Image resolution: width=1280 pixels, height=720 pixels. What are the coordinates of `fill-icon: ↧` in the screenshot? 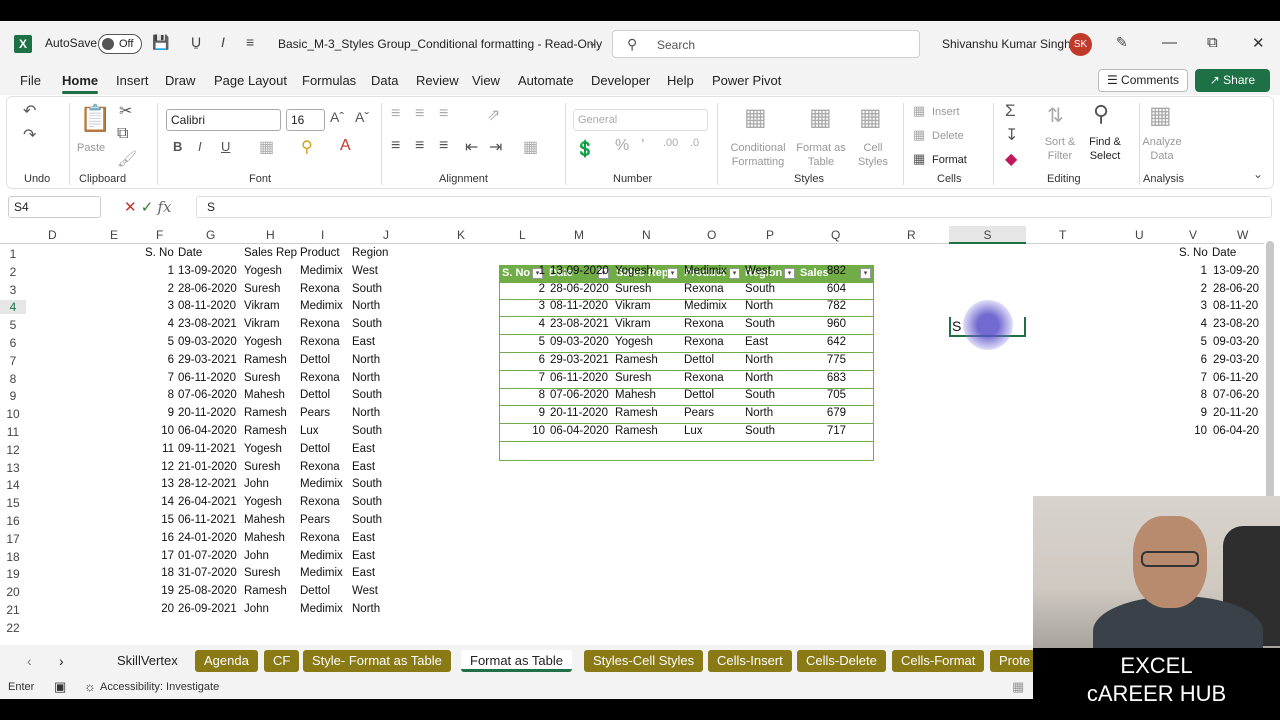 It's located at (1011, 135).